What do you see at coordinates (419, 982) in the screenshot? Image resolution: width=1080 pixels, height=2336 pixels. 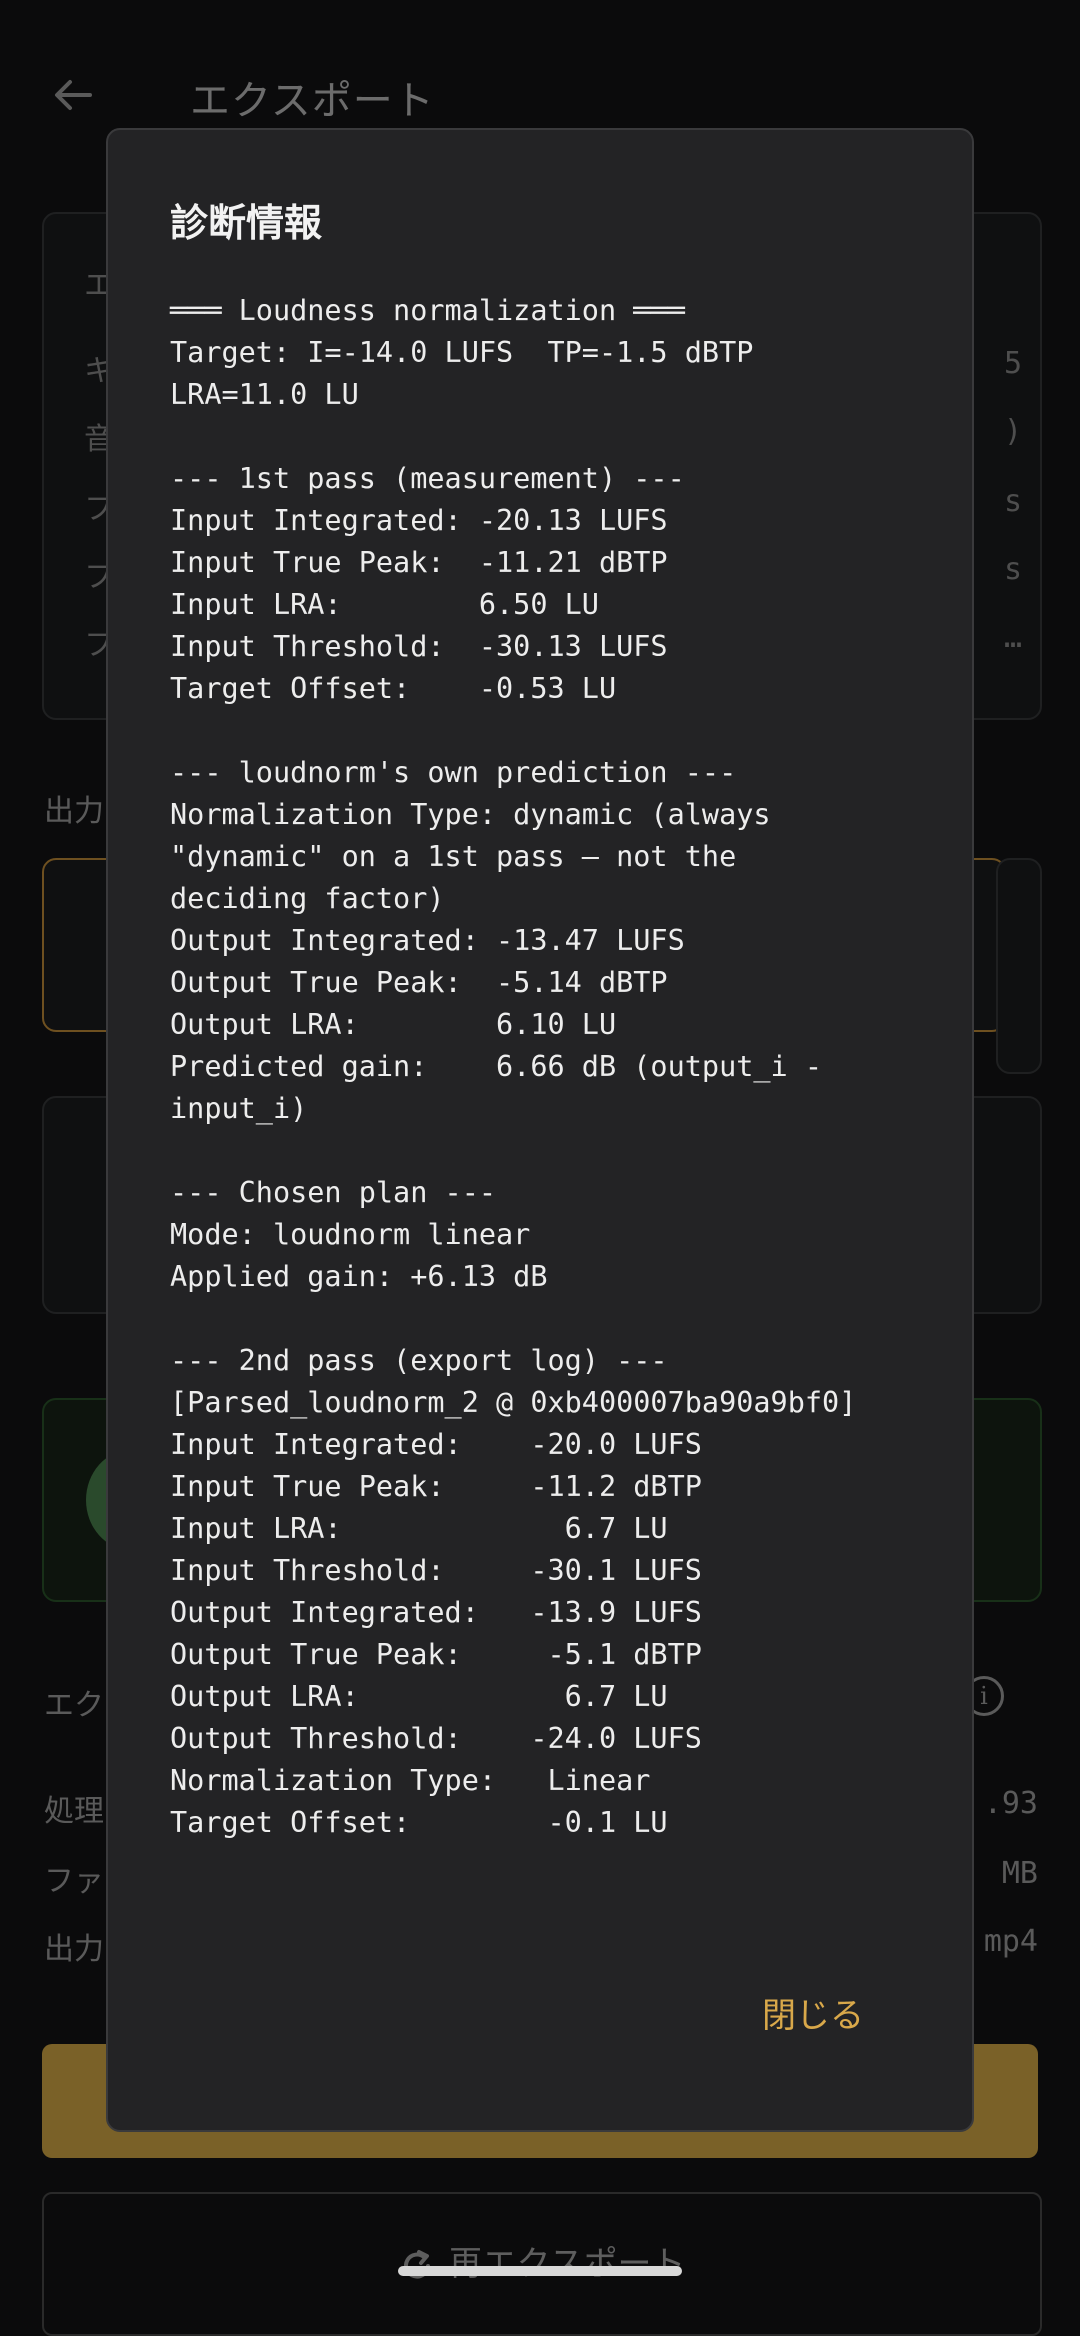 I see `log-line: Output True Peak: -5.14 dBTP` at bounding box center [419, 982].